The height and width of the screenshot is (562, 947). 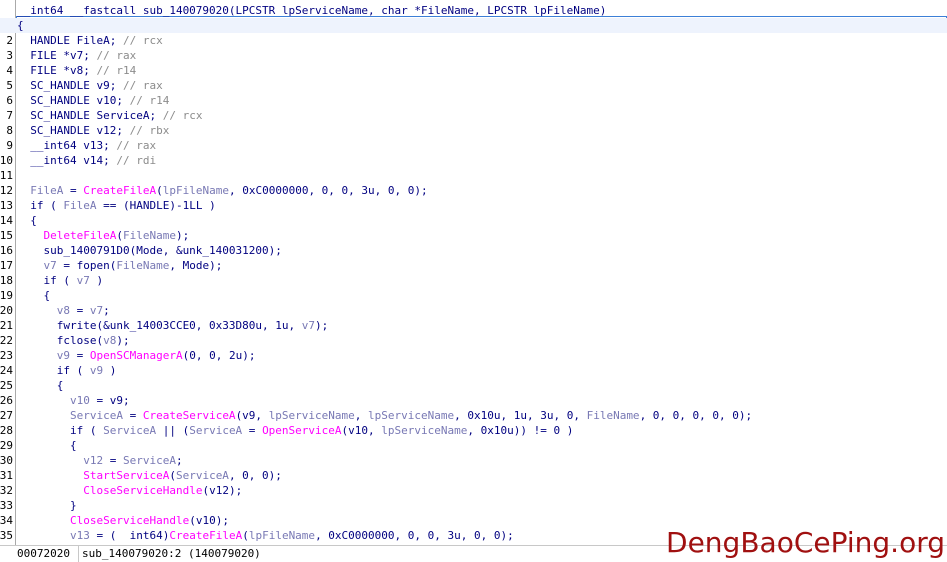 I want to click on code-token-plain: (, so click(x=245, y=535).